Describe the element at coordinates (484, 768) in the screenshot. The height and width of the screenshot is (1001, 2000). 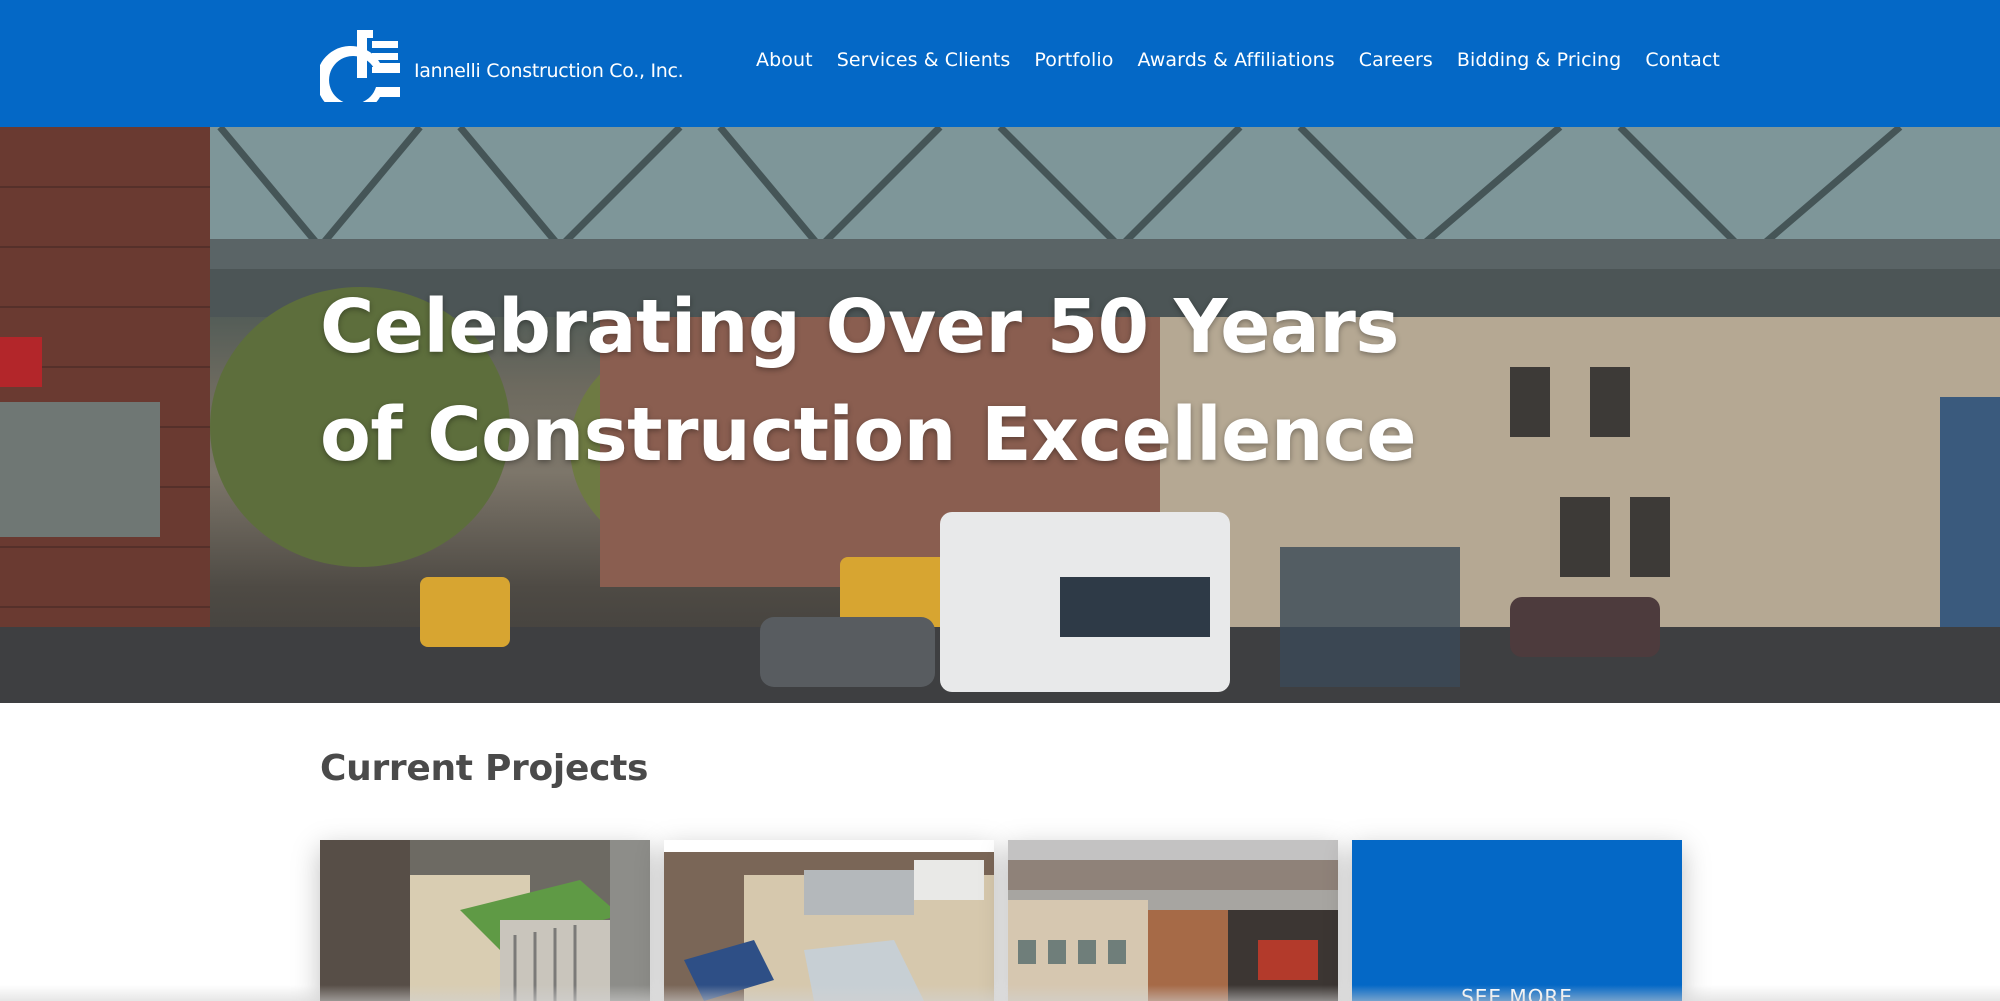
I see `current-projects-heading: Current Projects` at that location.